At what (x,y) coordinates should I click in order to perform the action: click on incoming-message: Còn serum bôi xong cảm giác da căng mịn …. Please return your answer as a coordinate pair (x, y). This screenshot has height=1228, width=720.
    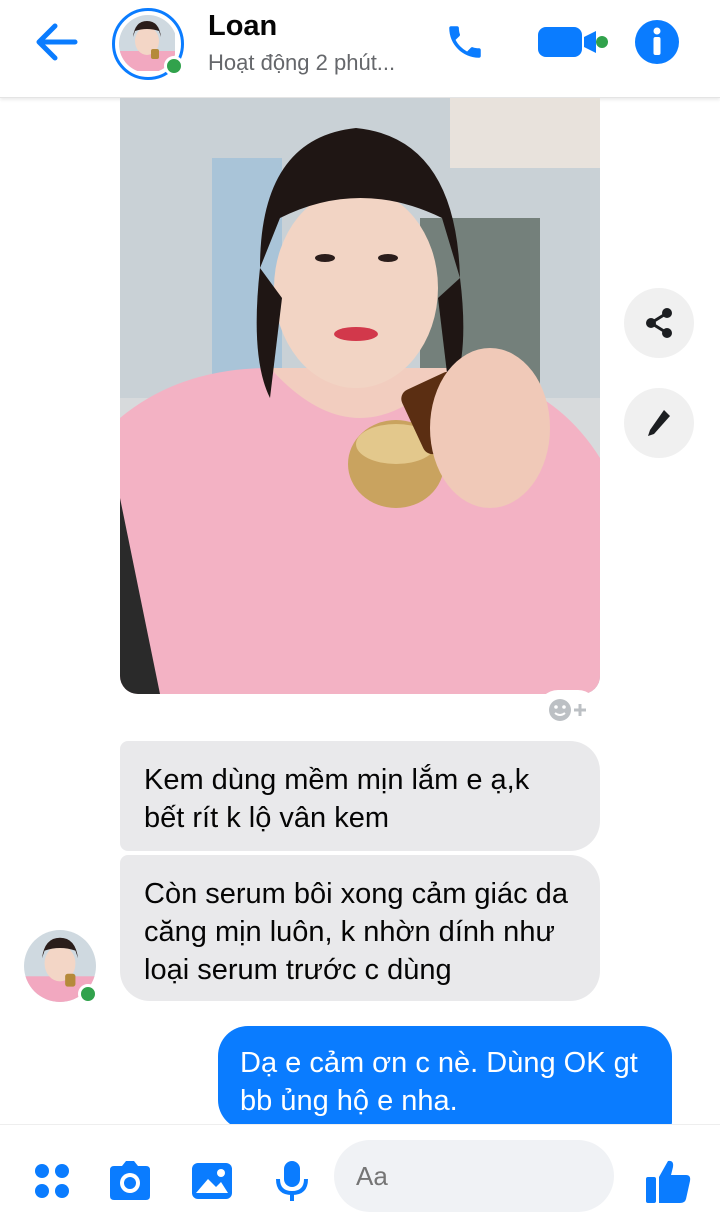
    Looking at the image, I should click on (360, 928).